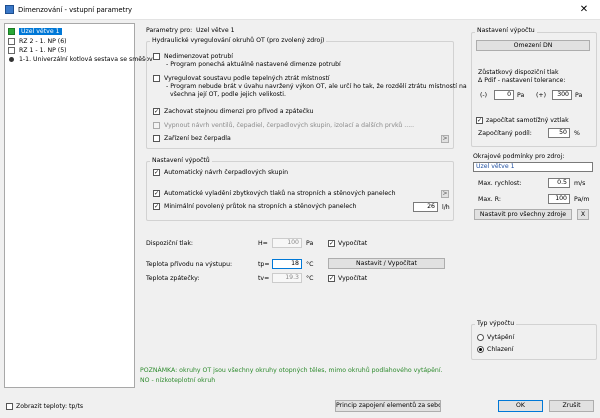  Describe the element at coordinates (521, 95) in the screenshot. I see `minus-unit: Pa` at that location.